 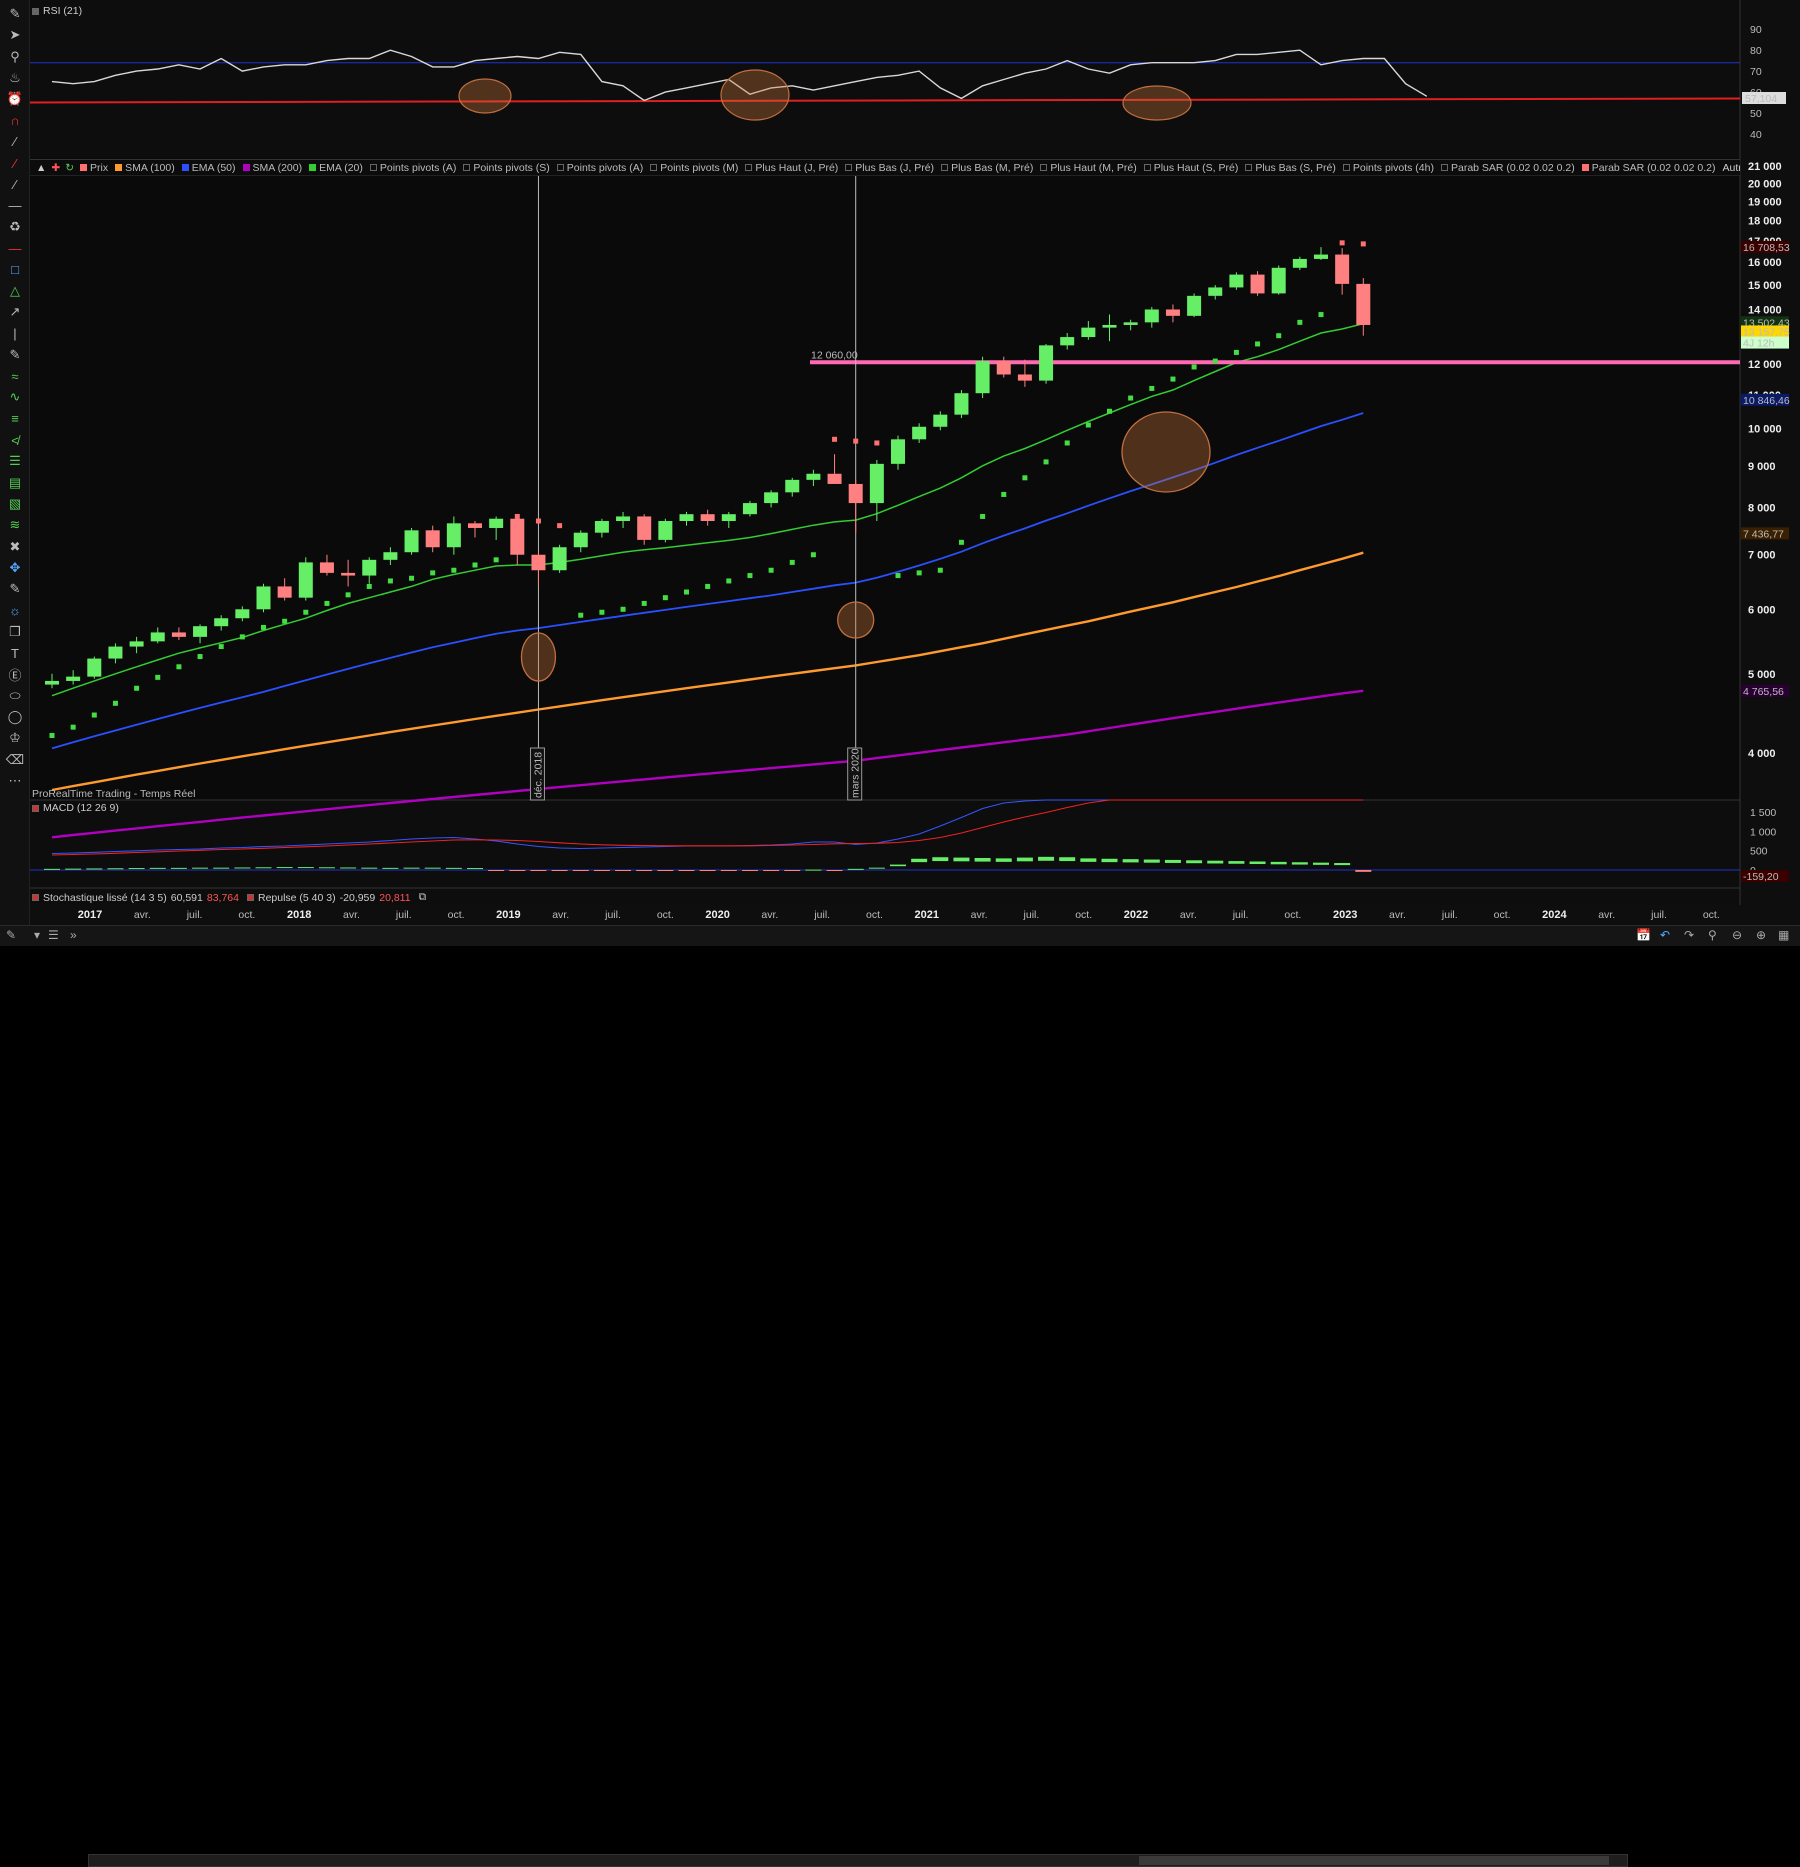 I want to click on move-icon: ✥, so click(x=15, y=568).